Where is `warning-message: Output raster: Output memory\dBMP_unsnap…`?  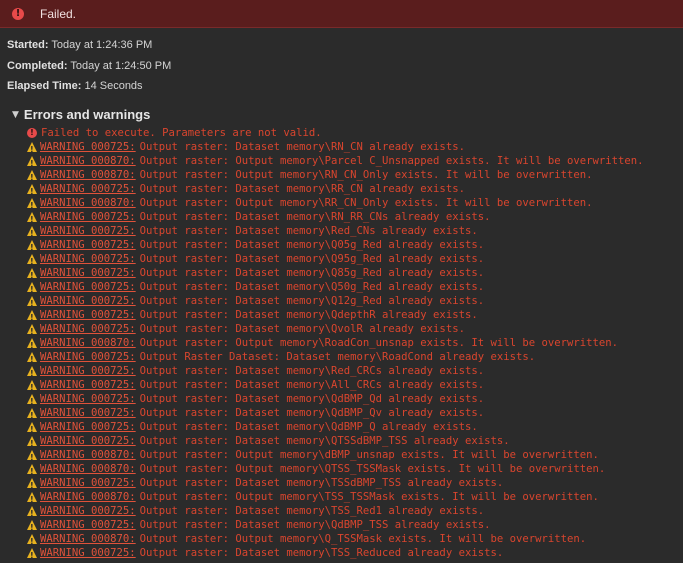
warning-message: Output raster: Output memory\dBMP_unsnap… is located at coordinates (369, 455).